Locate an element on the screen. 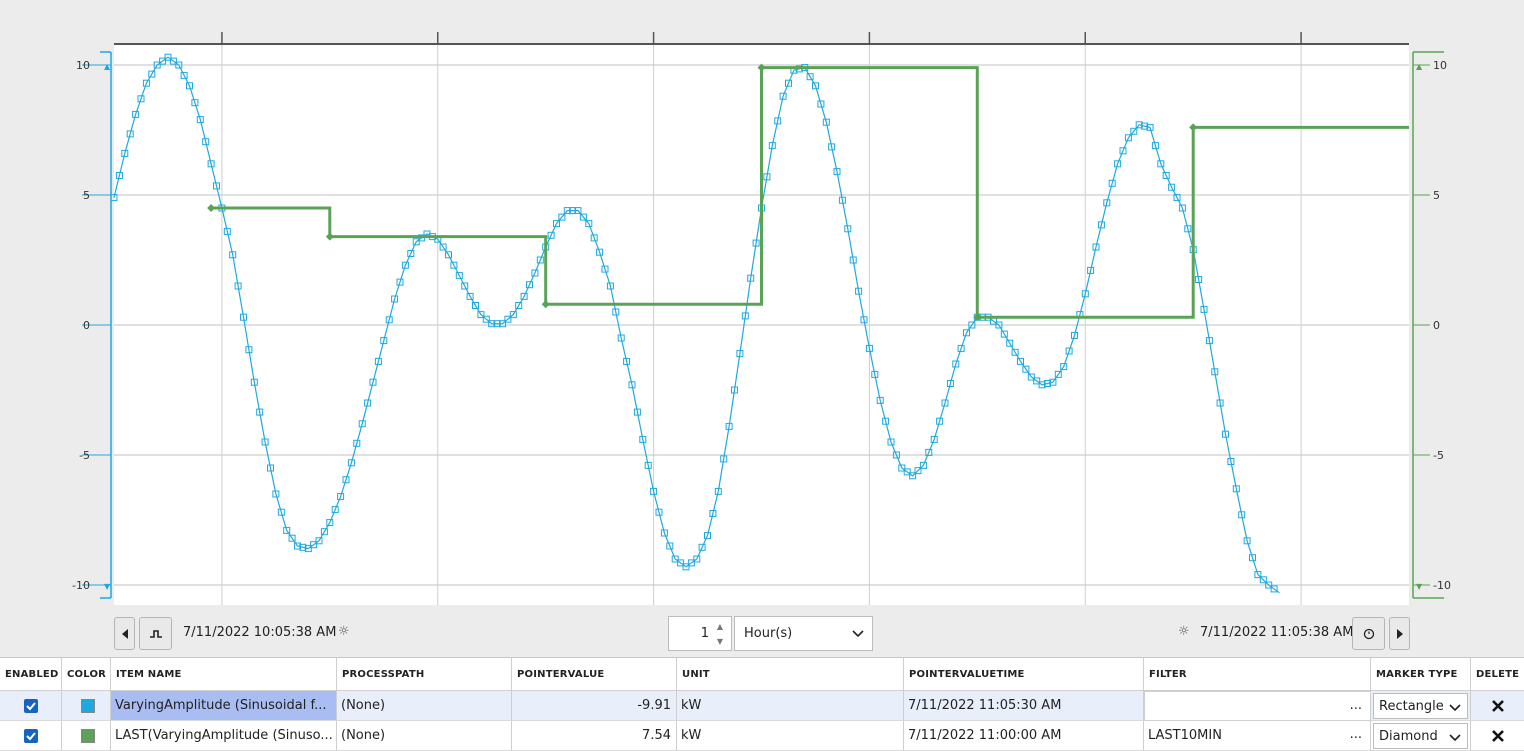 This screenshot has height=751, width=1524. color-cell is located at coordinates (86, 706).